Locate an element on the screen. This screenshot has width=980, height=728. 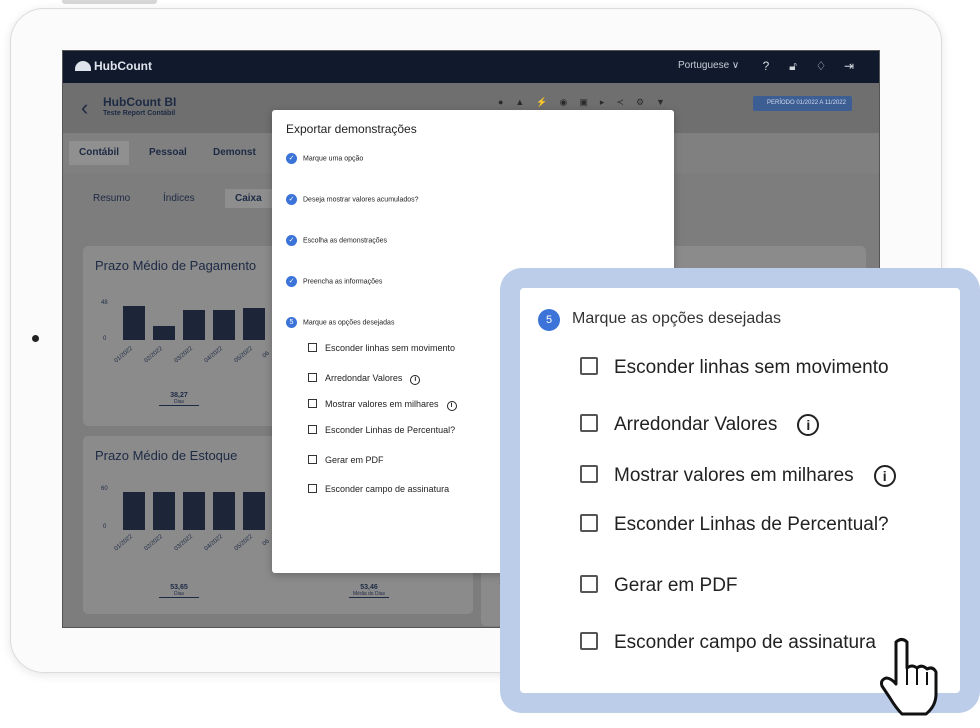
step-4: ✓ Preencha as informações is located at coordinates (334, 281).